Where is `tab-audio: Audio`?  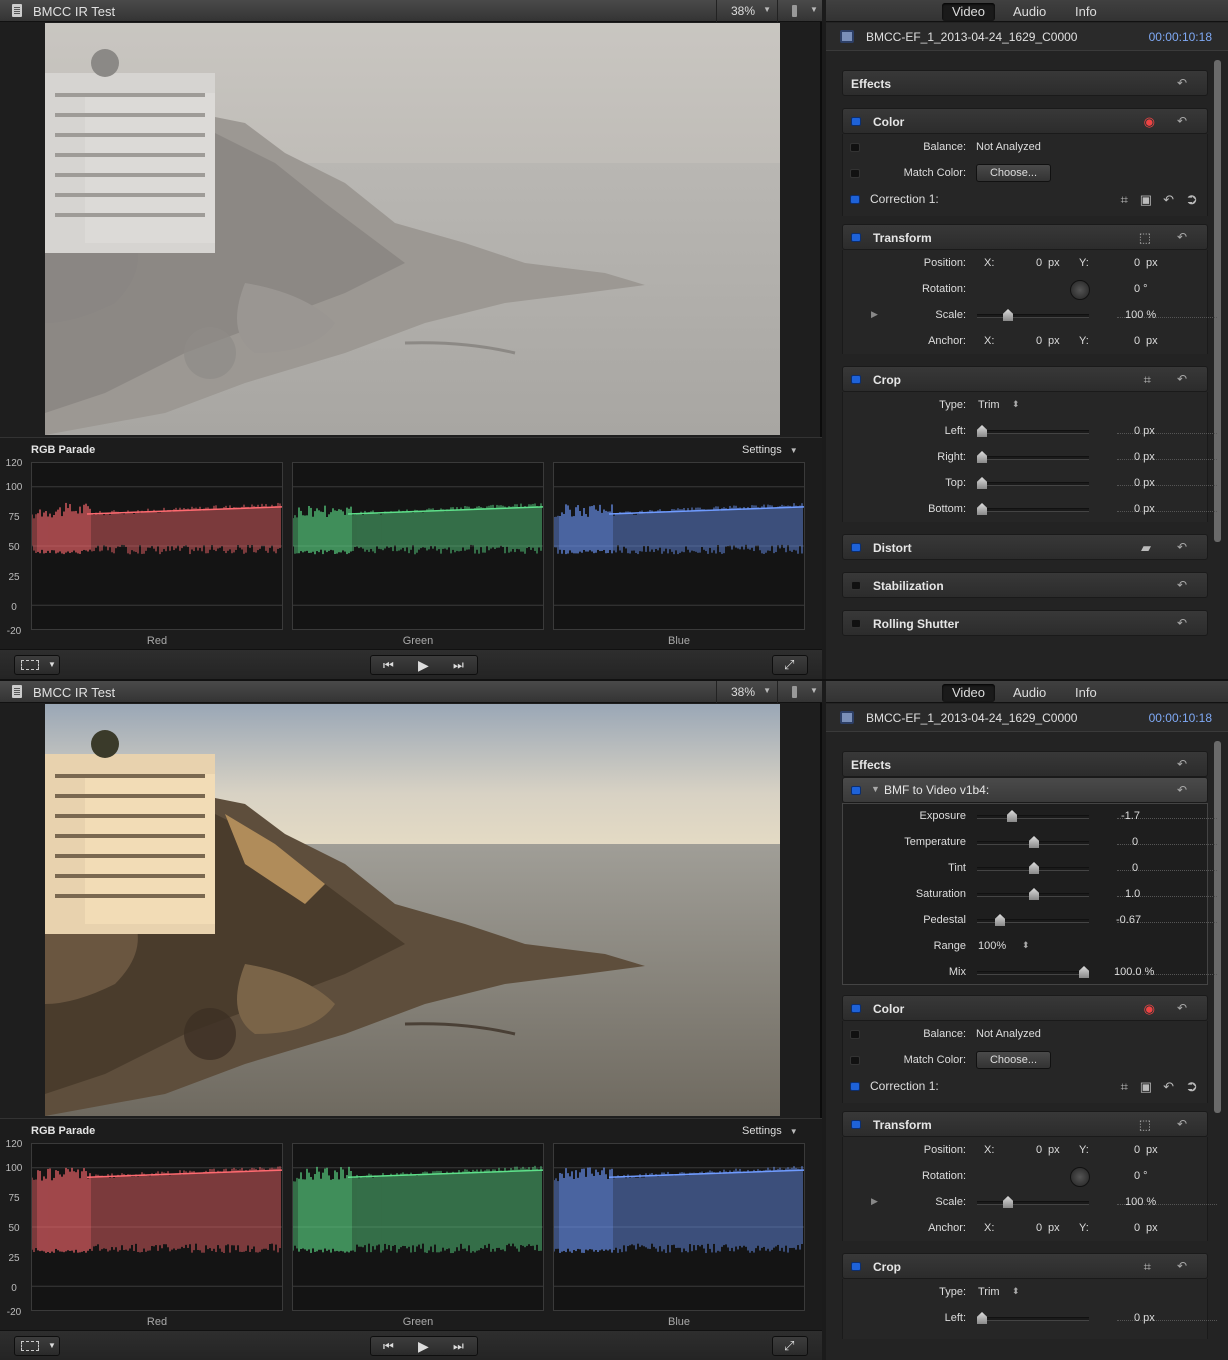
tab-audio: Audio is located at coordinates (1029, 692).